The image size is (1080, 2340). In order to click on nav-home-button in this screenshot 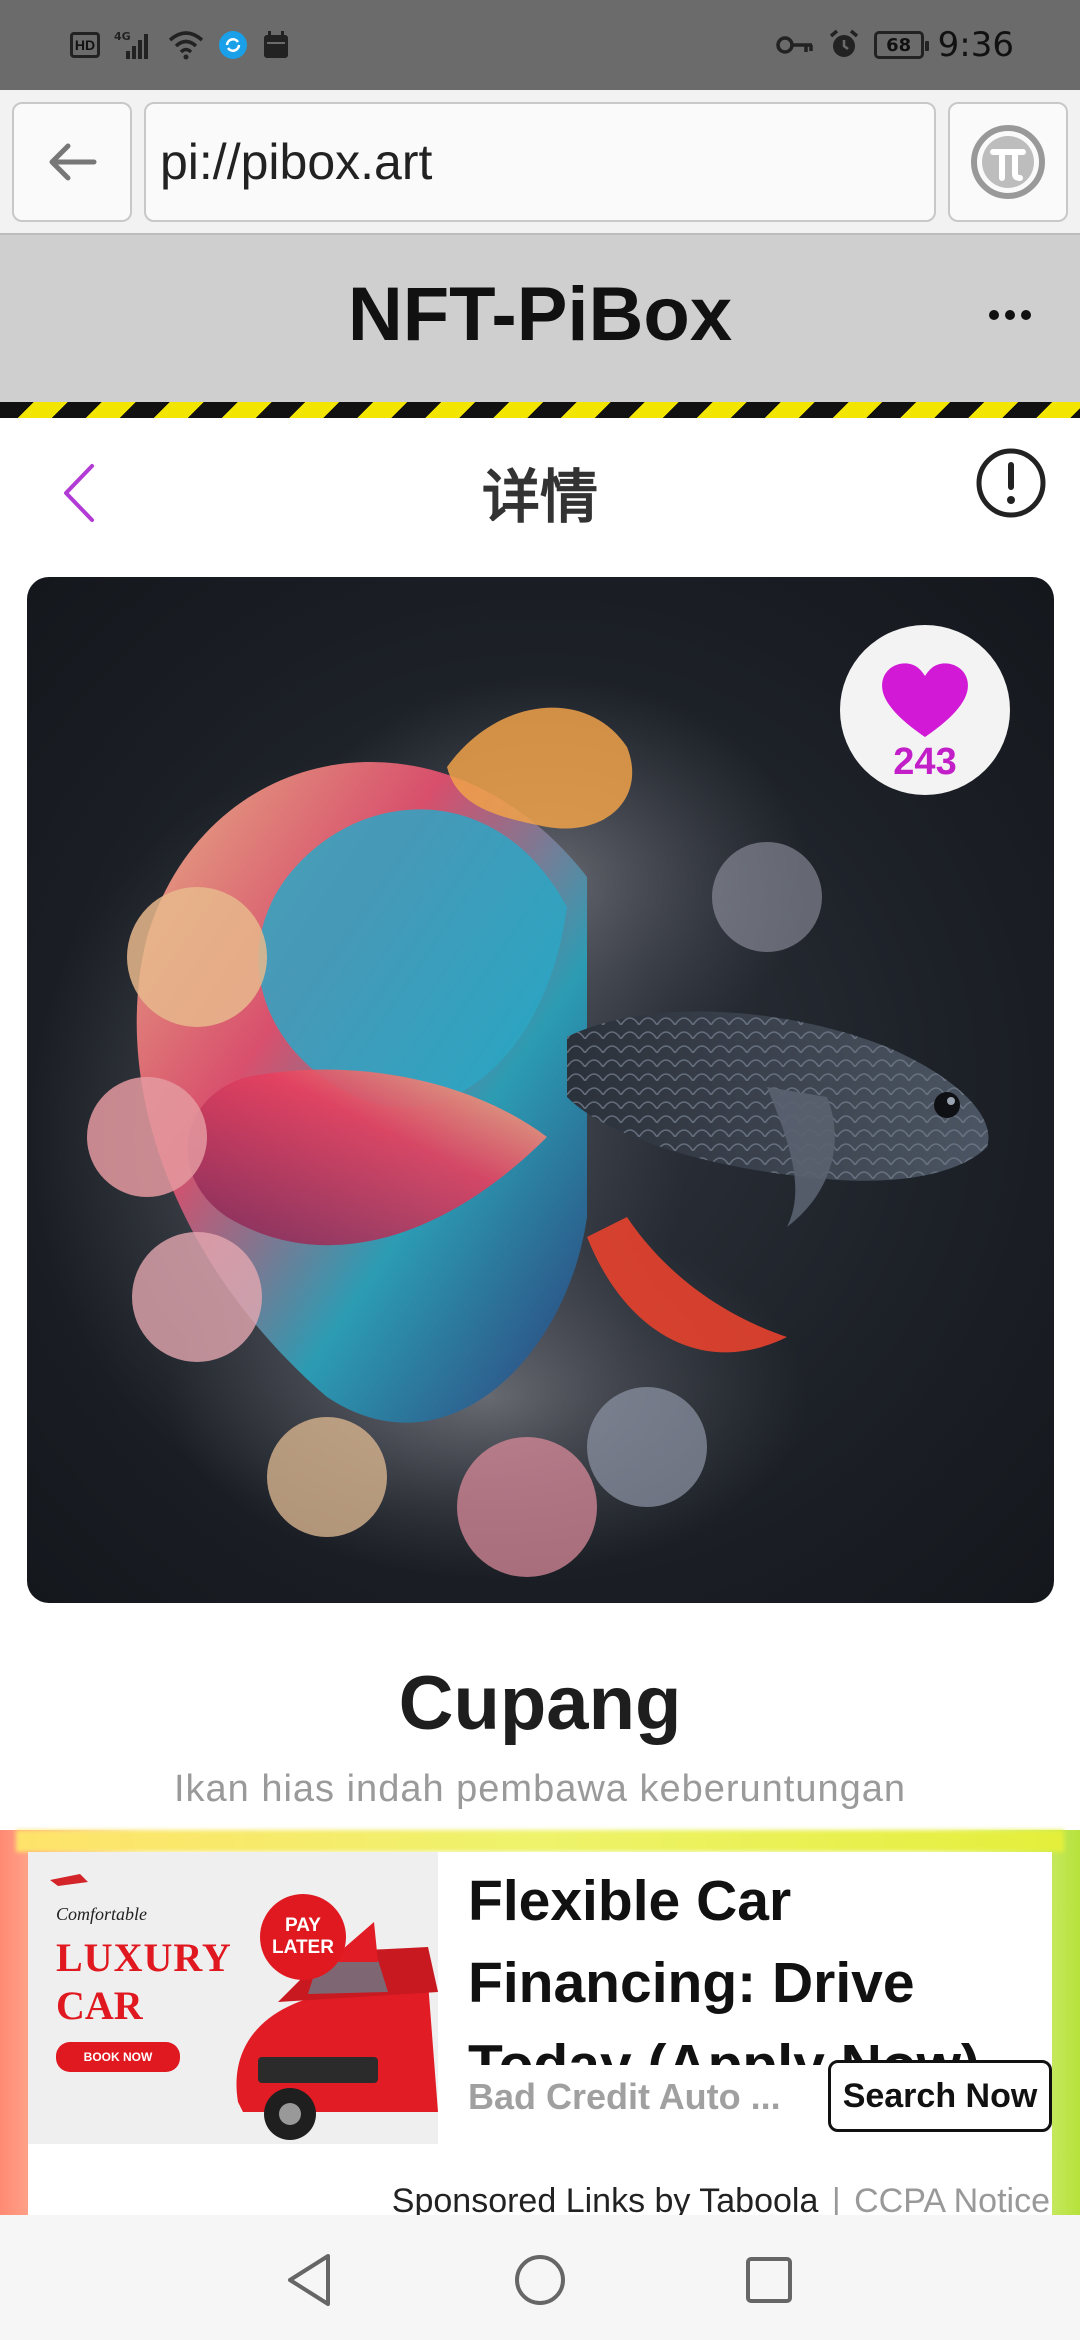, I will do `click(540, 2280)`.